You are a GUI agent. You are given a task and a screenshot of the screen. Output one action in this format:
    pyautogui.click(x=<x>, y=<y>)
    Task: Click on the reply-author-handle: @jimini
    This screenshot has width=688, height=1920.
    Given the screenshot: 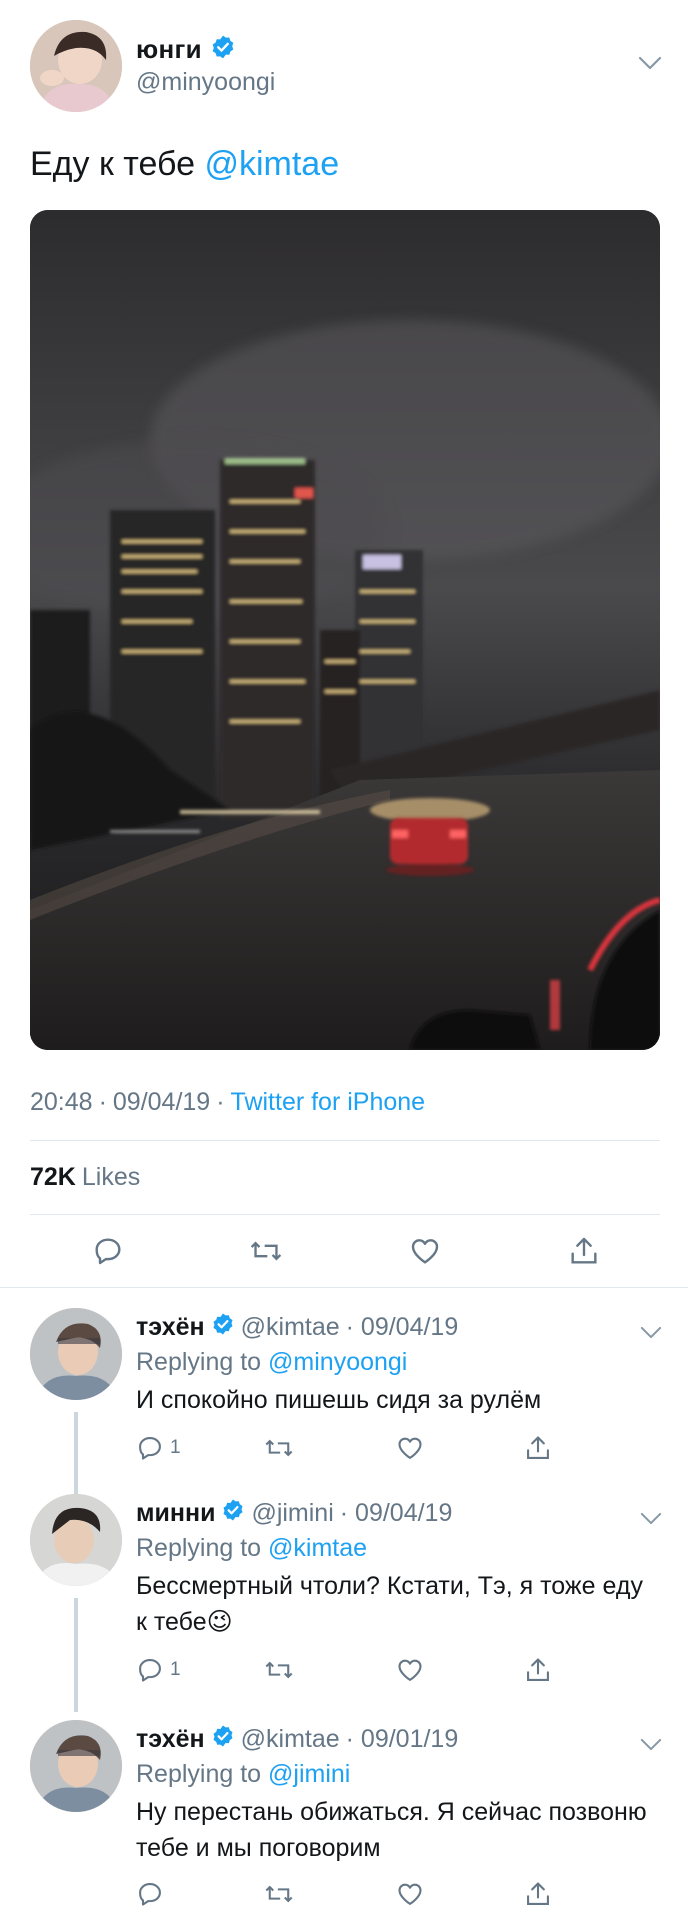 What is the action you would take?
    pyautogui.click(x=292, y=1513)
    